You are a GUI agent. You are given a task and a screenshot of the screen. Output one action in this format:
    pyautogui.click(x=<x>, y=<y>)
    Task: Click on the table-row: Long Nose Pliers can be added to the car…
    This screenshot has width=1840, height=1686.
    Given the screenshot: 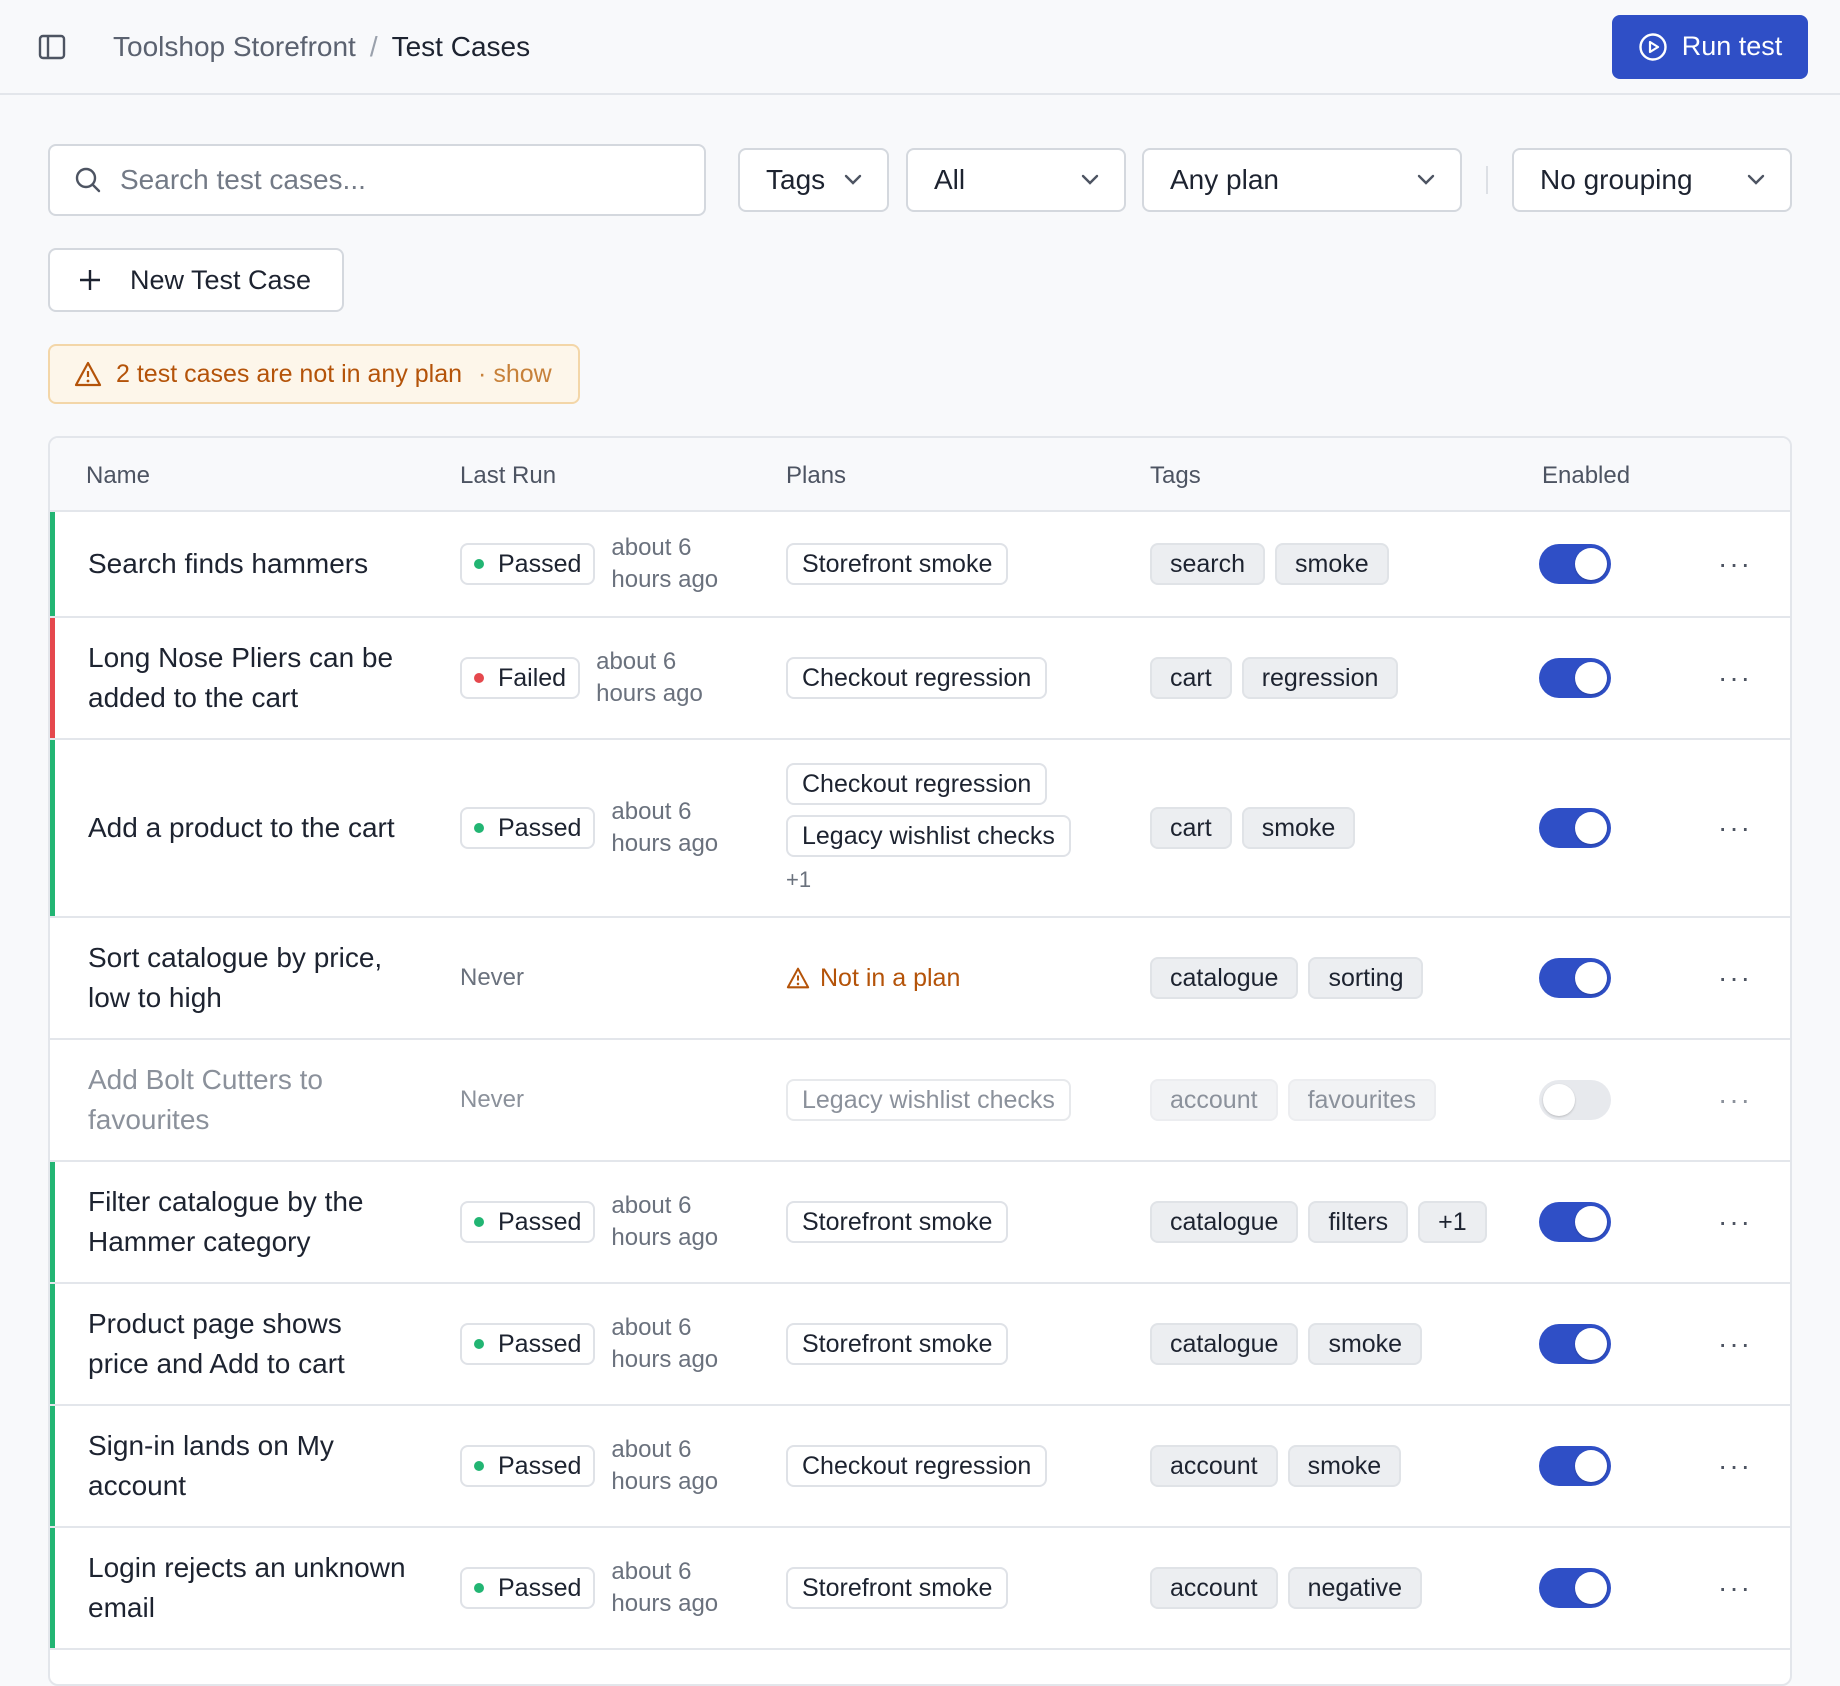 What is the action you would take?
    pyautogui.click(x=920, y=679)
    